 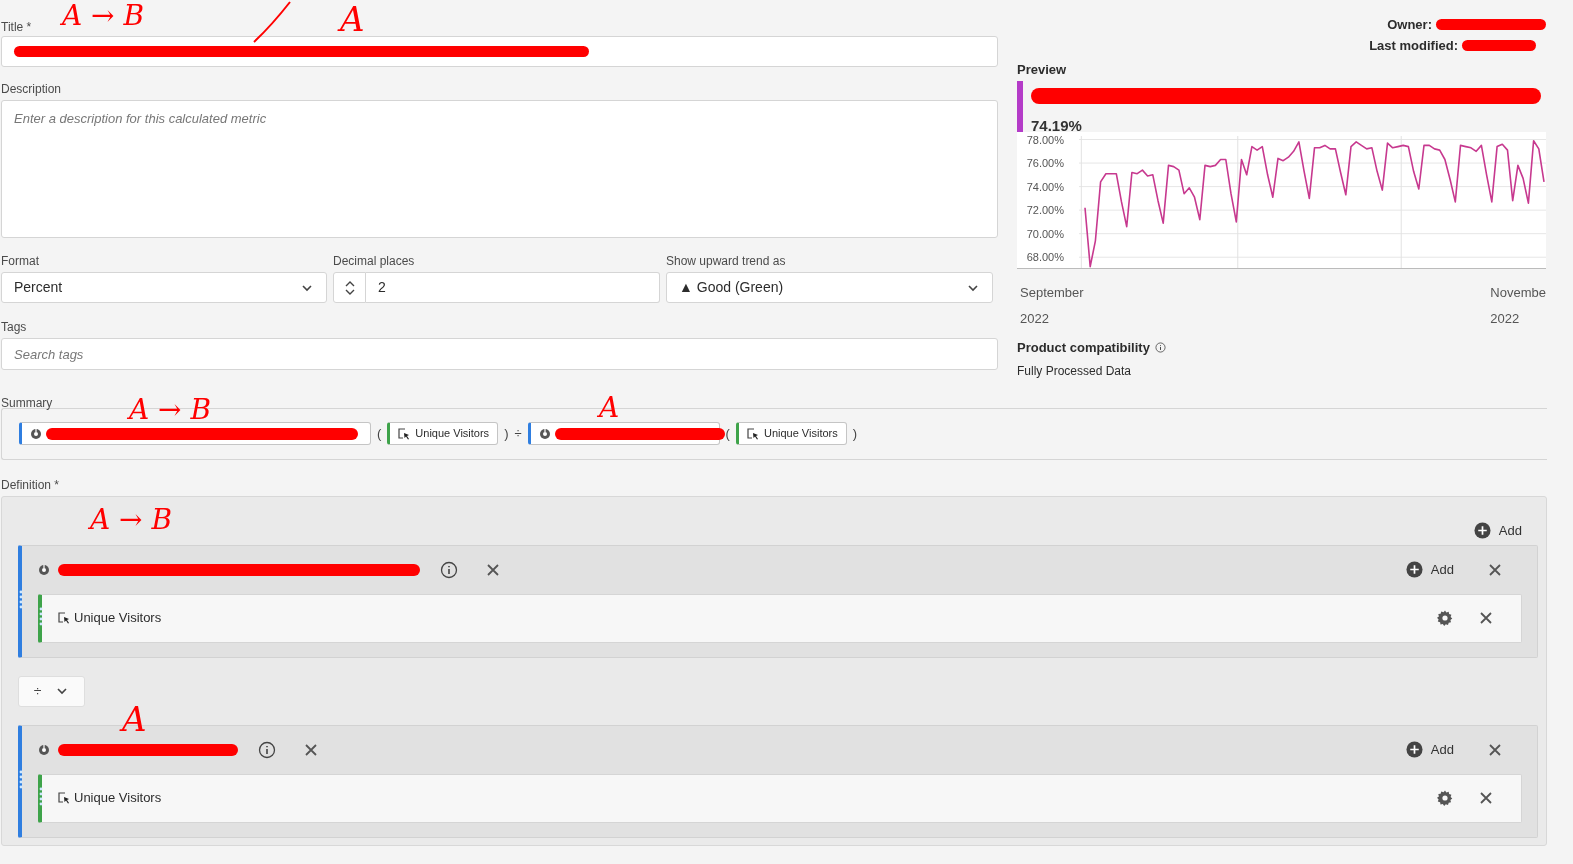 What do you see at coordinates (499, 51) in the screenshot?
I see `title-field` at bounding box center [499, 51].